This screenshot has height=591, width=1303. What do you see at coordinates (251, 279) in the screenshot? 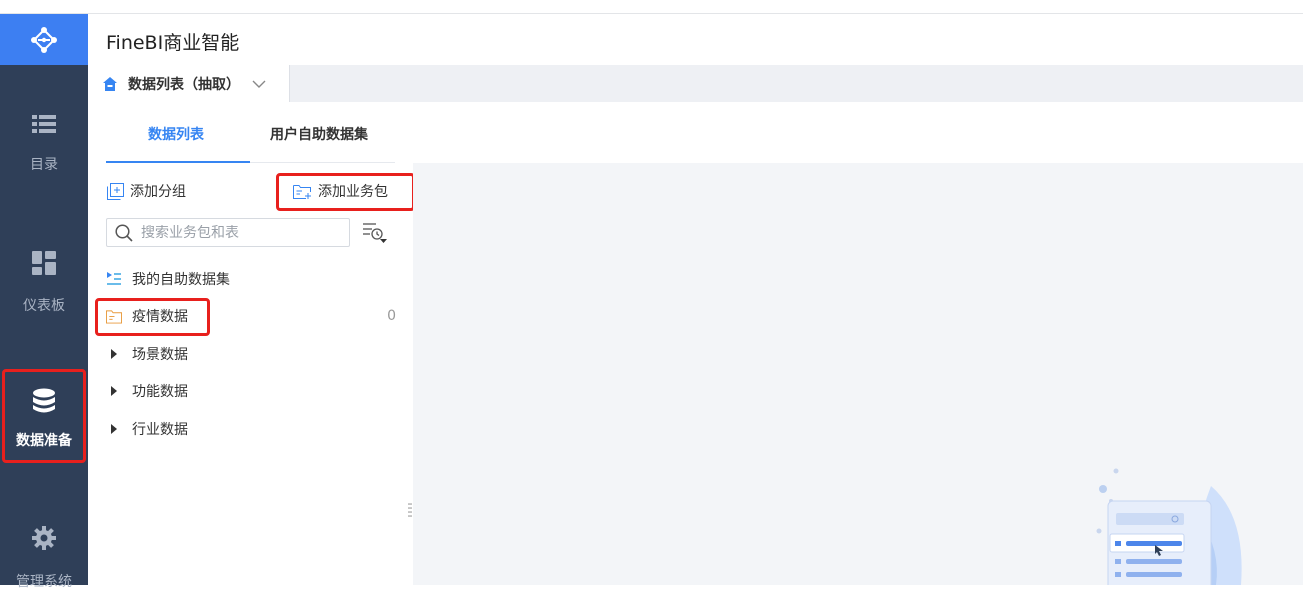
I see `tree-item-self-dataset: 我的自助数据集` at bounding box center [251, 279].